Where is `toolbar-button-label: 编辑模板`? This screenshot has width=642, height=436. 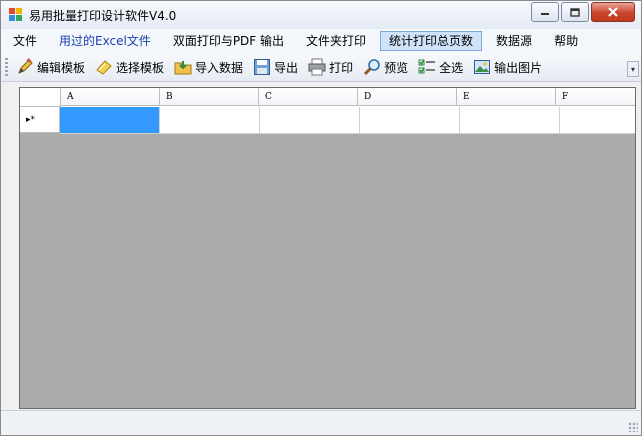 toolbar-button-label: 编辑模板 is located at coordinates (61, 67).